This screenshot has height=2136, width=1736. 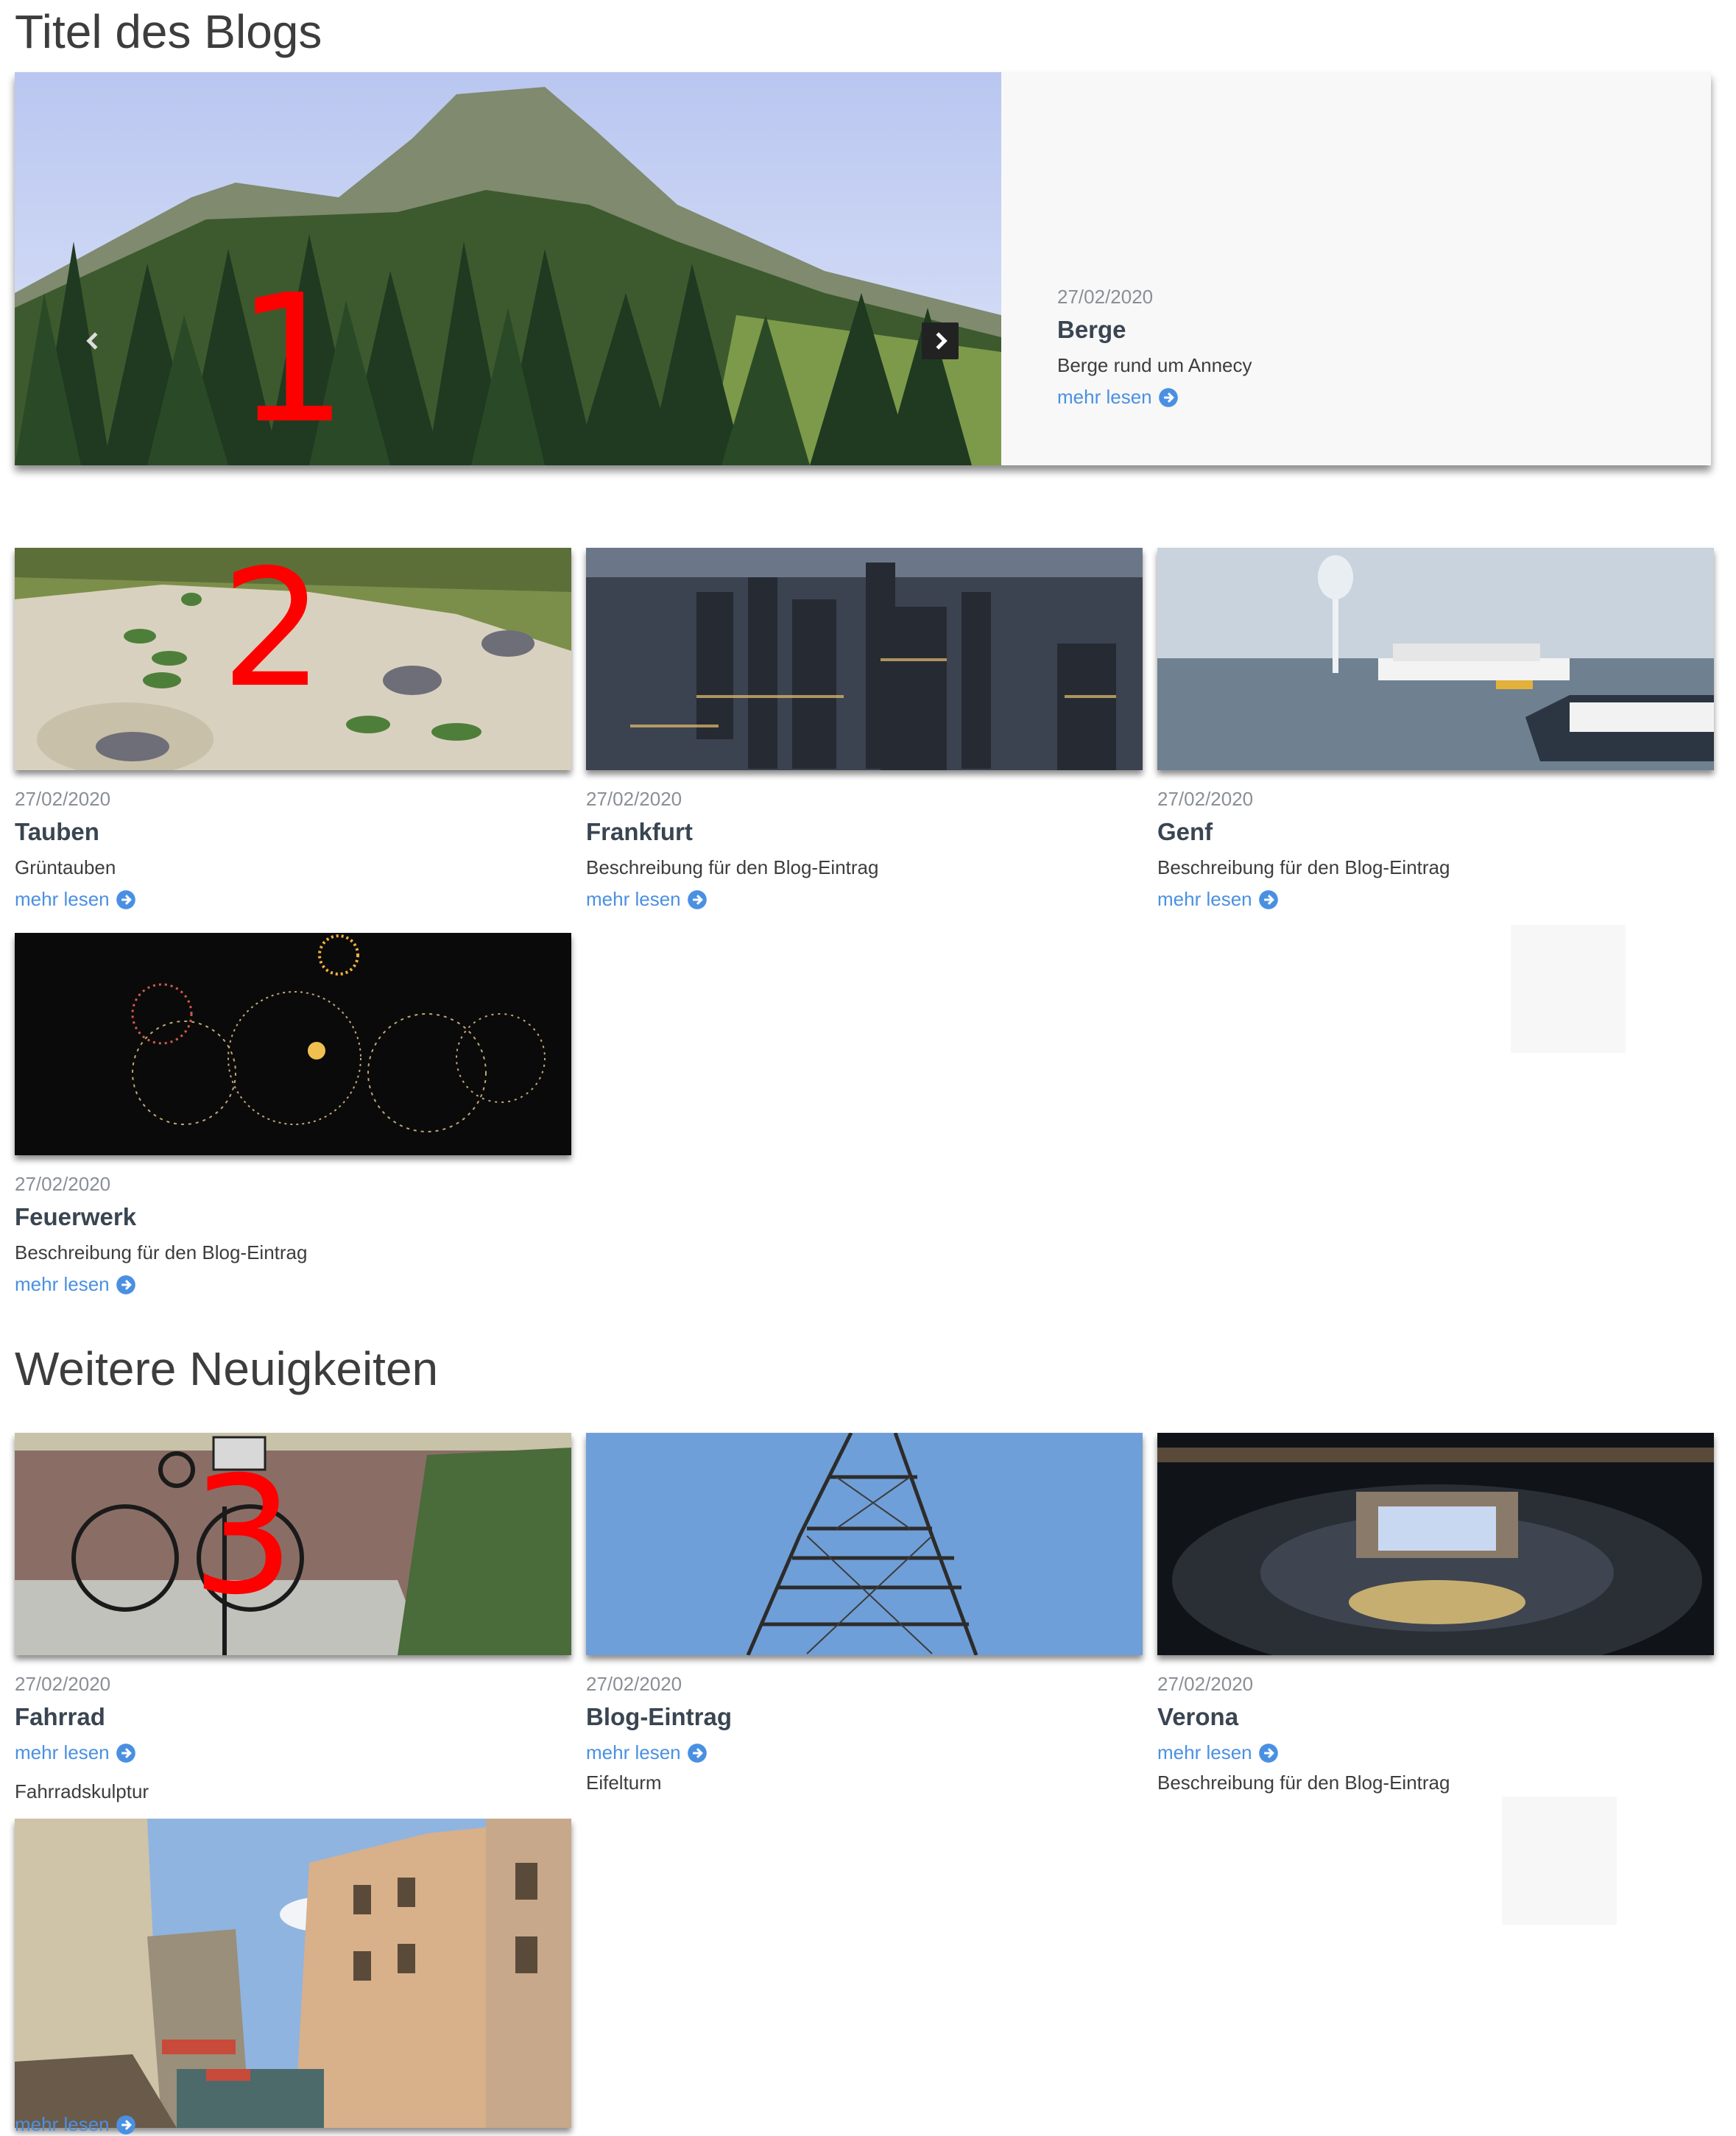 I want to click on carousel-prev-button, so click(x=93, y=340).